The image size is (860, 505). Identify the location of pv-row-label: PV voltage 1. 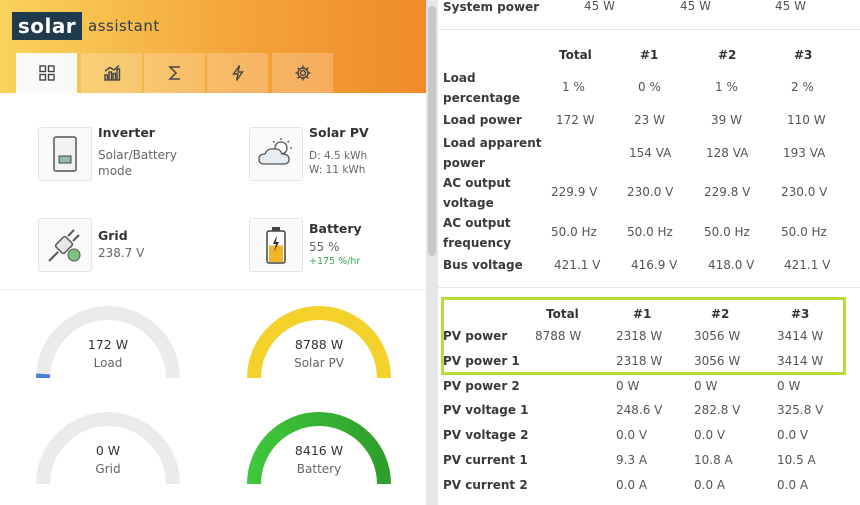
(486, 410).